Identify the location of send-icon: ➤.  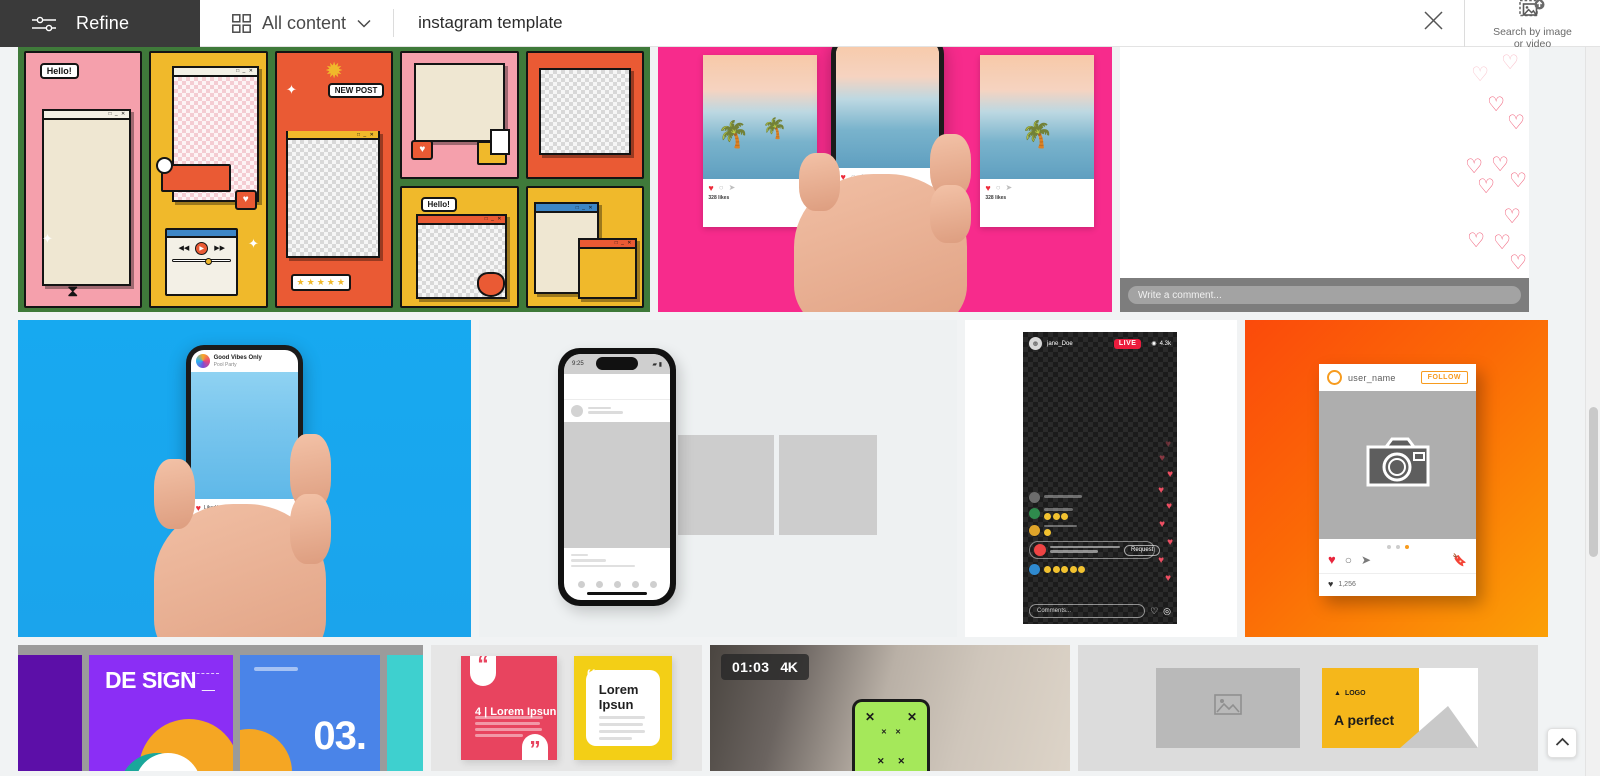
(1366, 560).